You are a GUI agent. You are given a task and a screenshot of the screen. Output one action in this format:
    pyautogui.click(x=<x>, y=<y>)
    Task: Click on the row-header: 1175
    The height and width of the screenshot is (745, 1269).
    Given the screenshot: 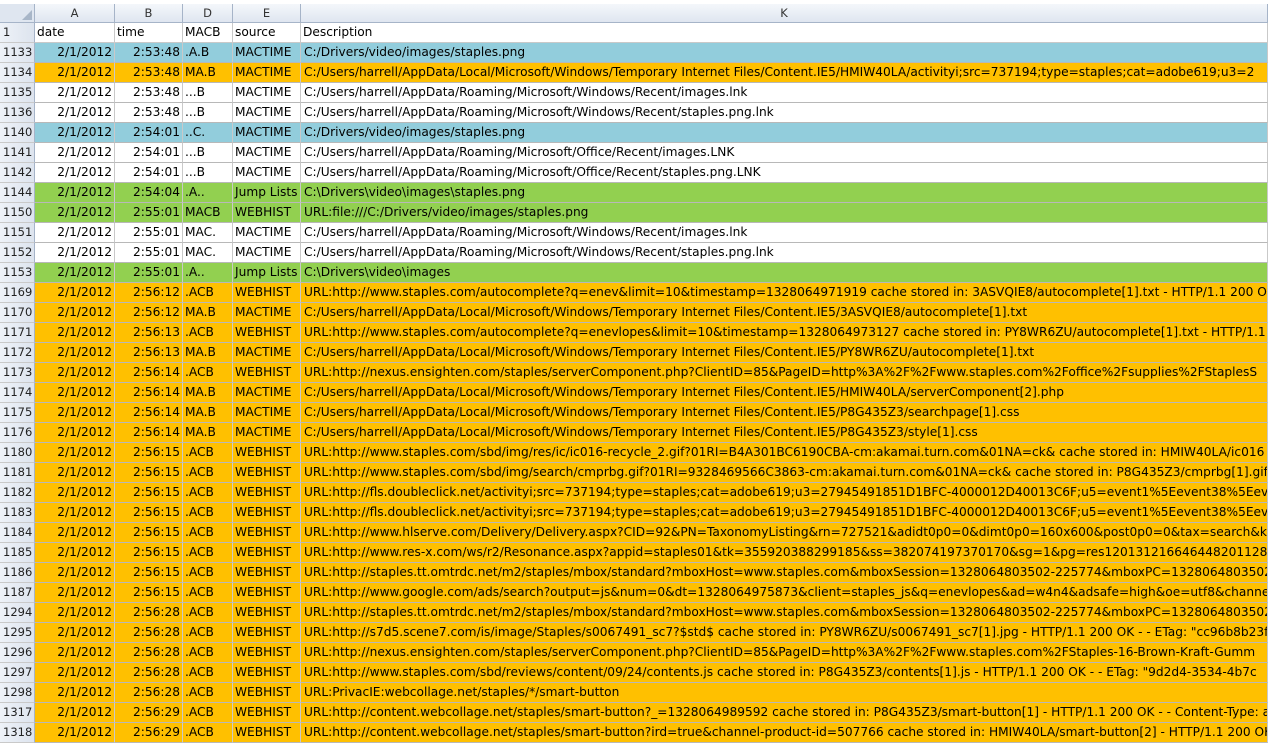 What is the action you would take?
    pyautogui.click(x=17, y=413)
    